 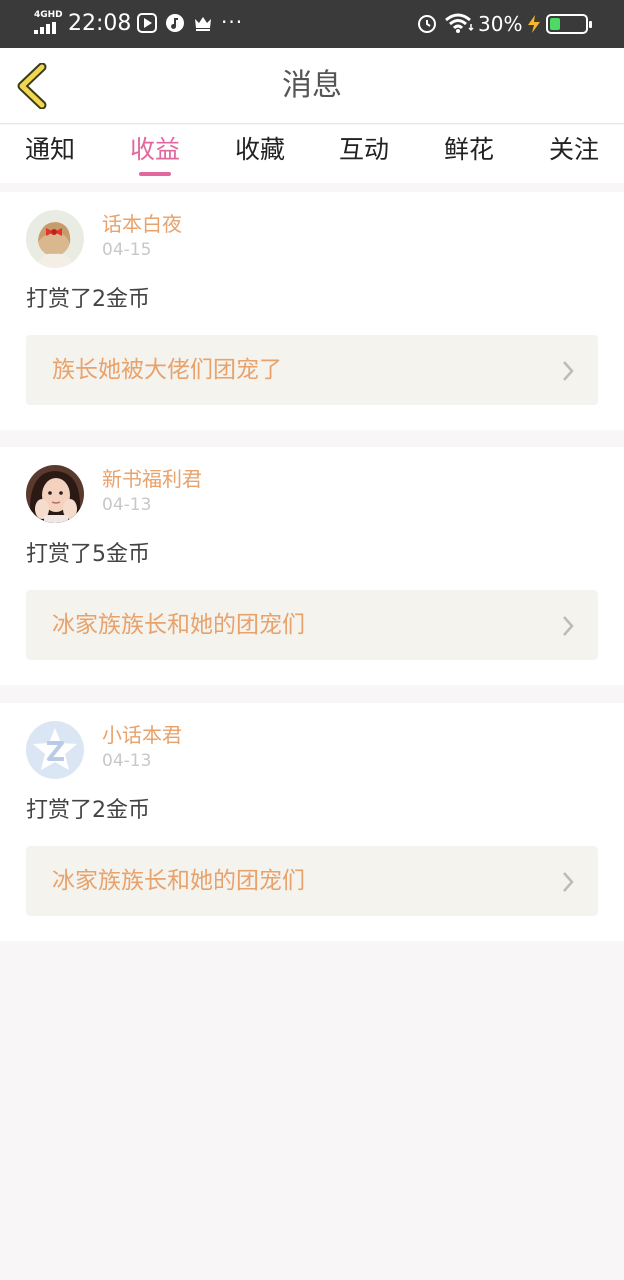 I want to click on tab-label: 通知, so click(x=49, y=149).